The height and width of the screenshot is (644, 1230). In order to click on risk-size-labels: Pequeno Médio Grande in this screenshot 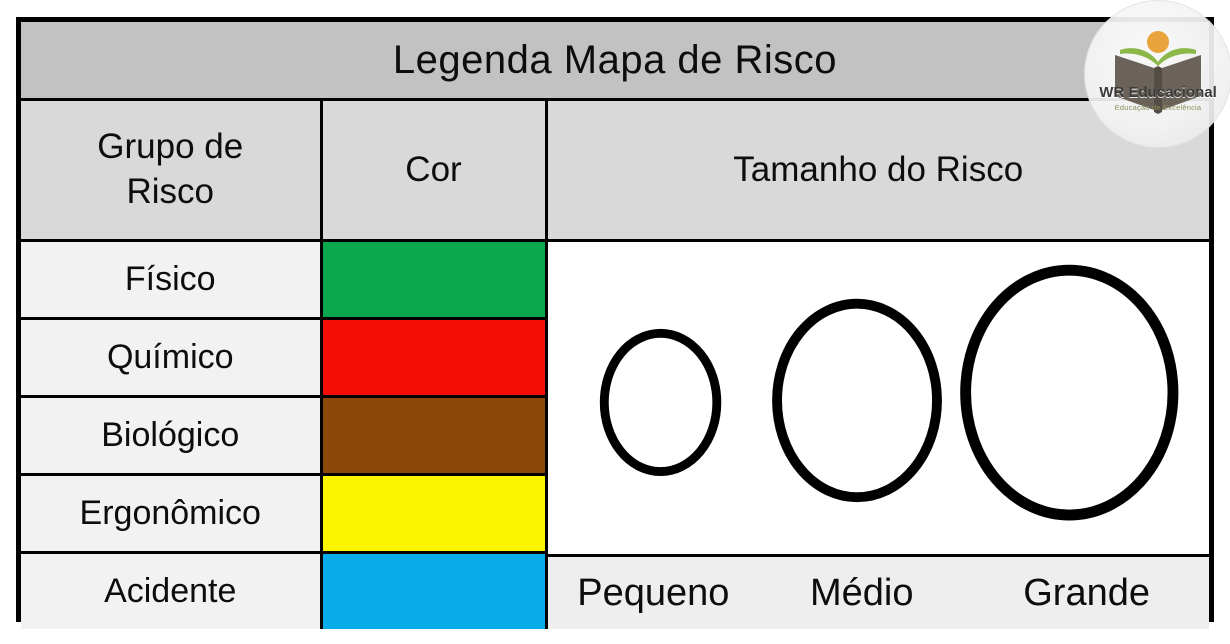, I will do `click(878, 591)`.